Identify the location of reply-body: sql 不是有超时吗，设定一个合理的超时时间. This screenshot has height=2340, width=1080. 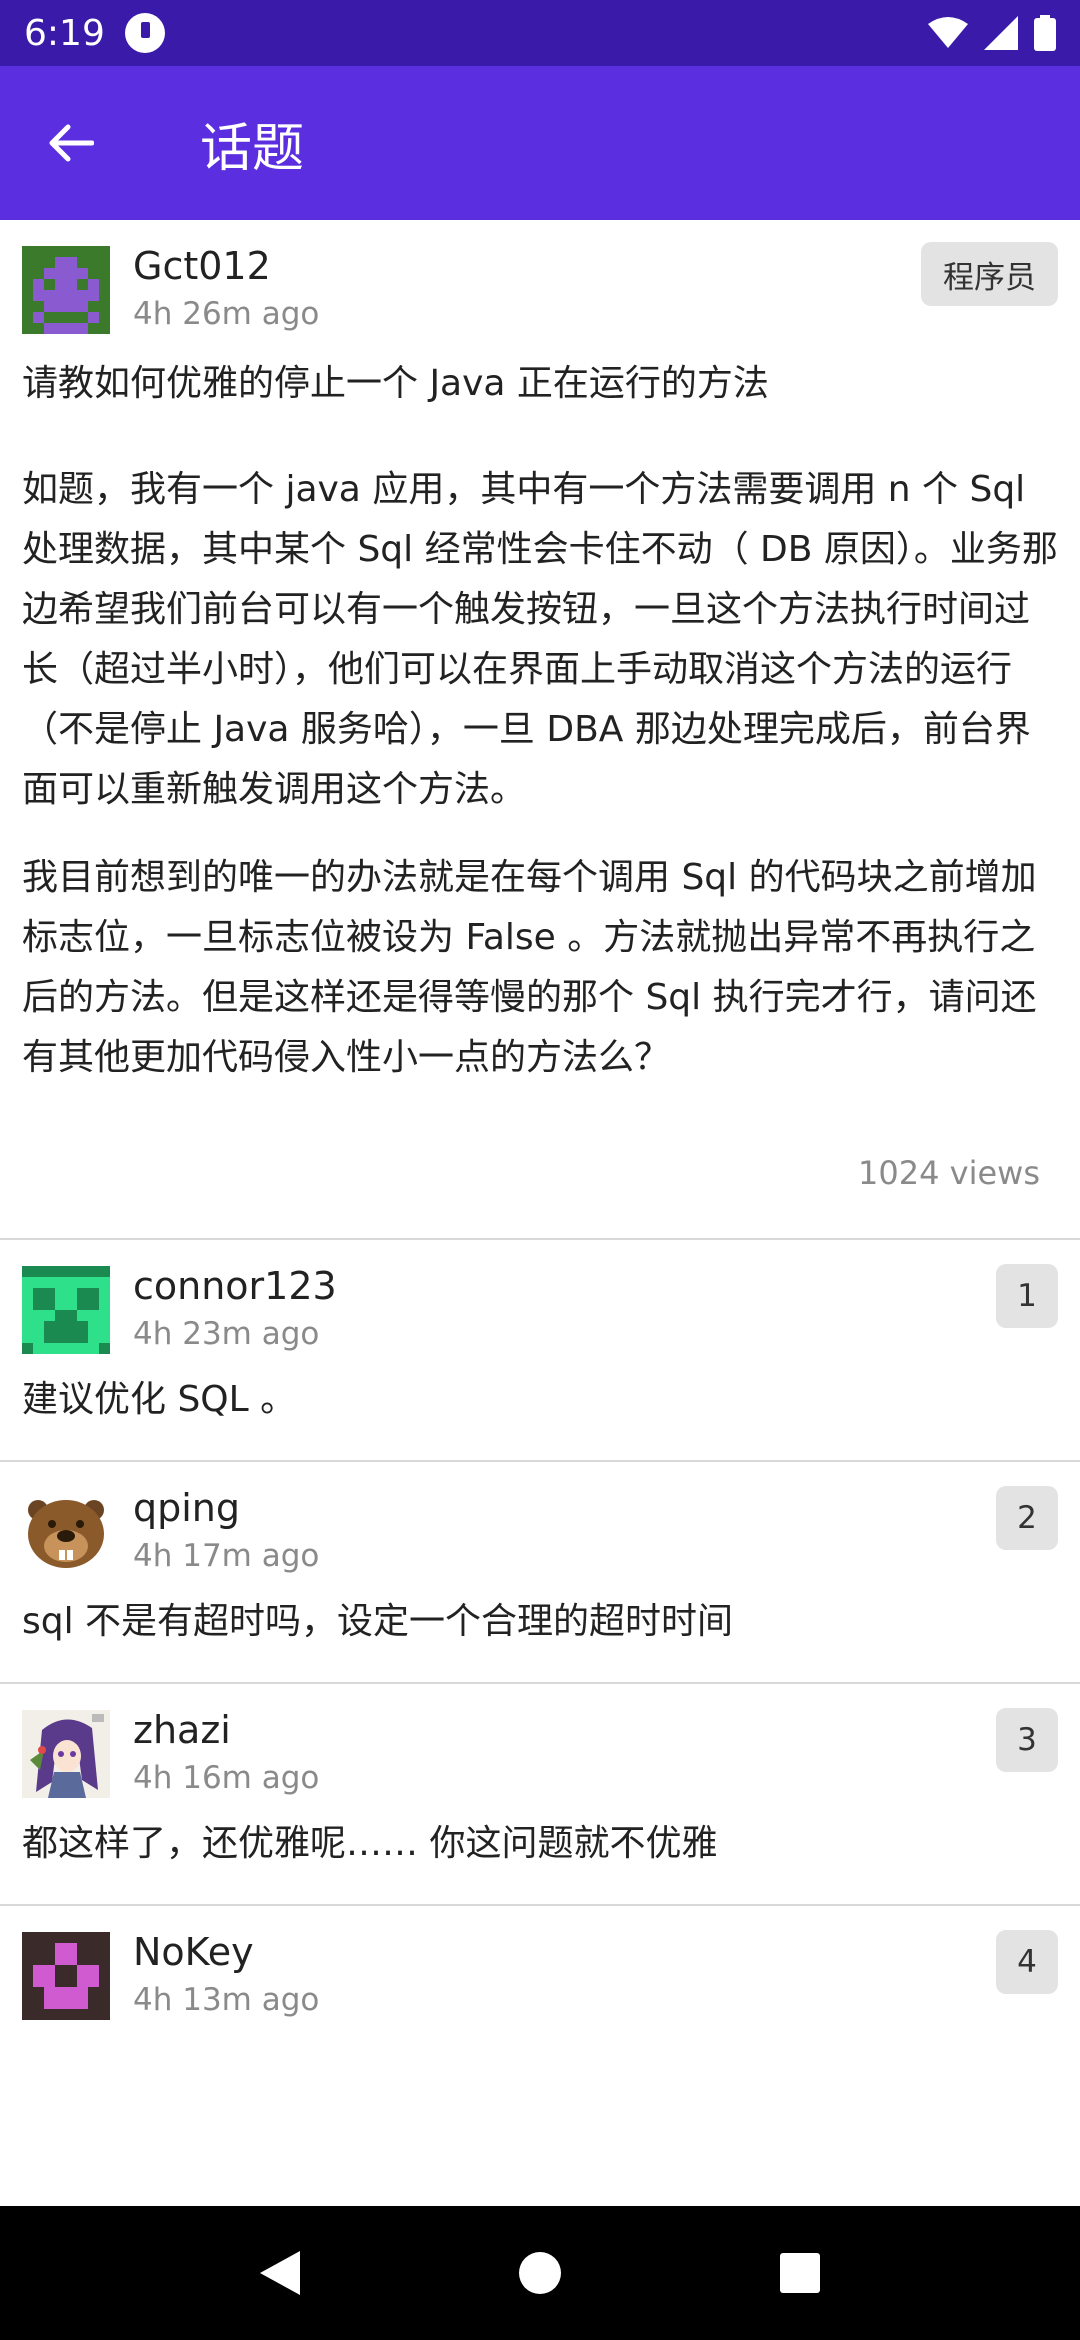
(378, 1621).